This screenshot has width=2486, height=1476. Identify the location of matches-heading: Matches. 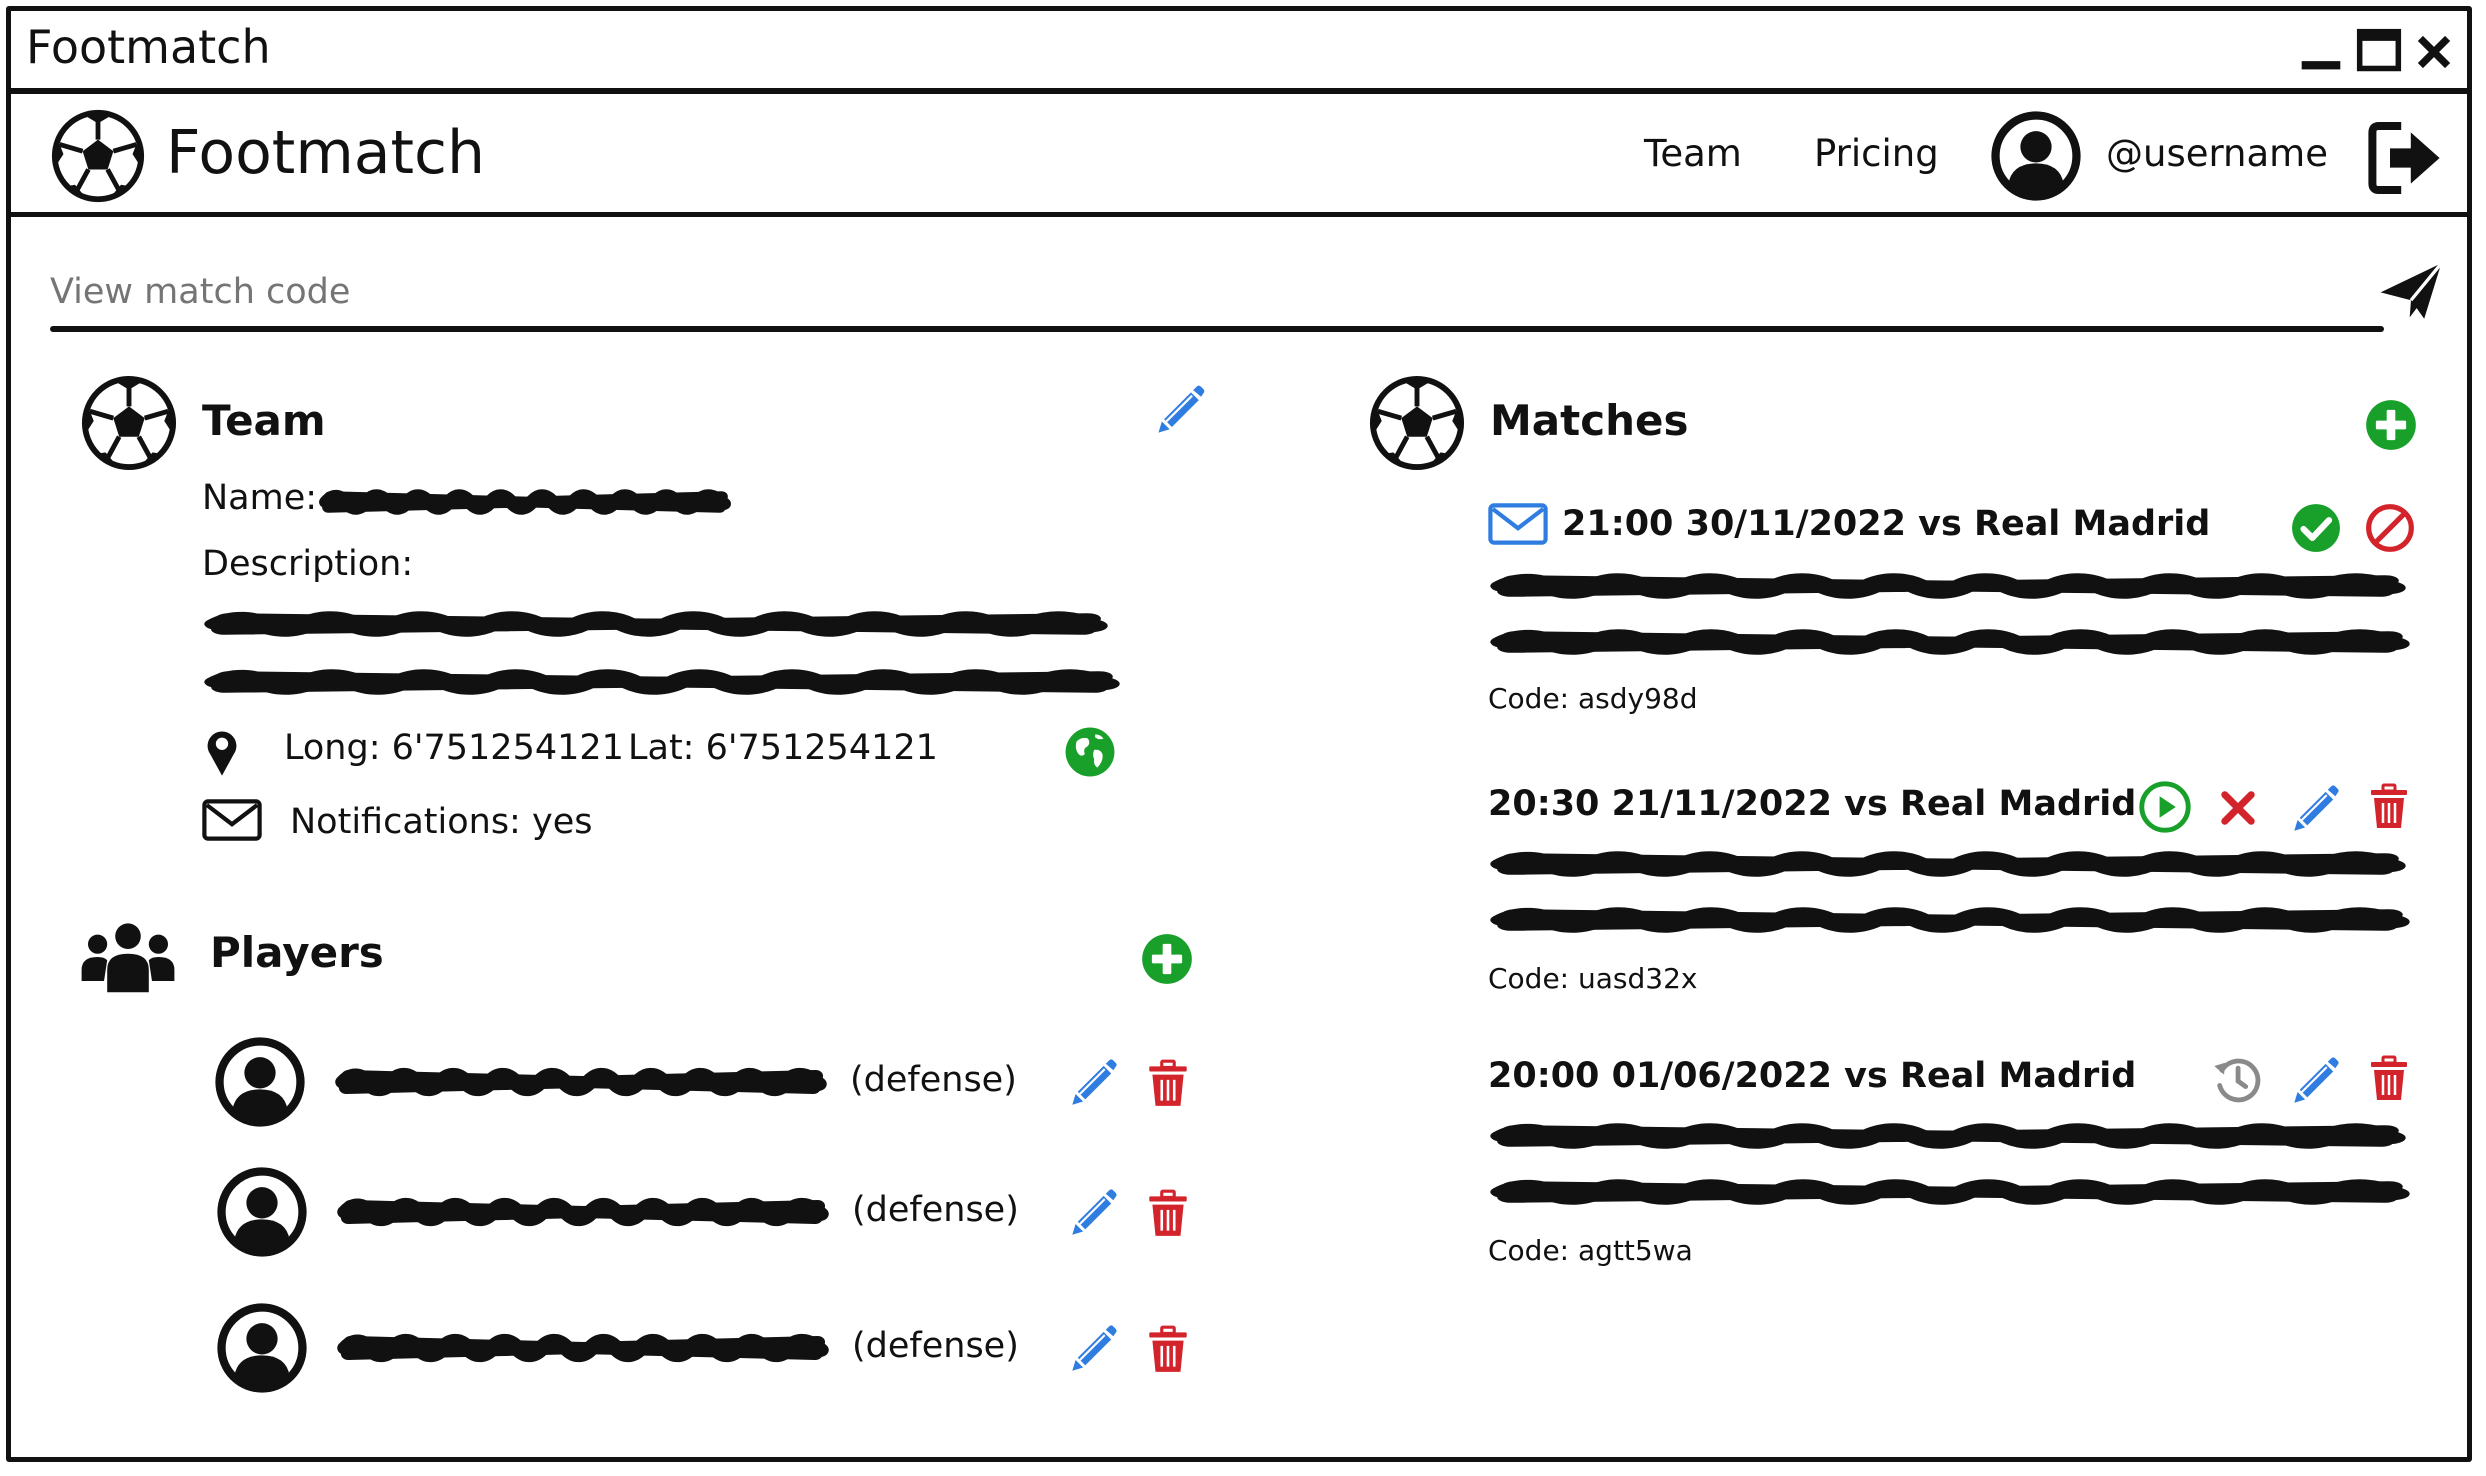
(1589, 420).